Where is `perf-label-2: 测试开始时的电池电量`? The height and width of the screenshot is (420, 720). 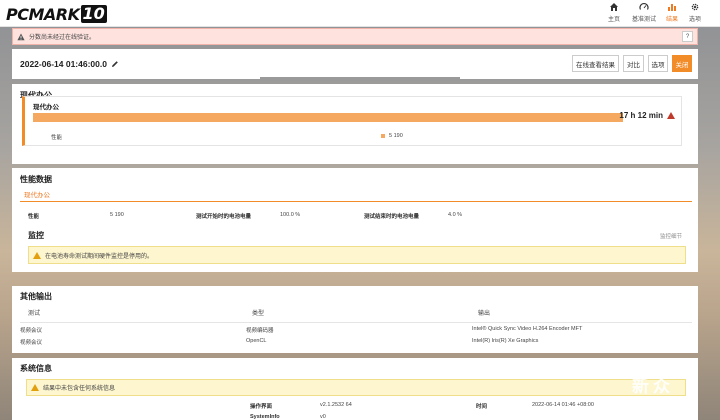 perf-label-2: 测试开始时的电池电量 is located at coordinates (224, 217).